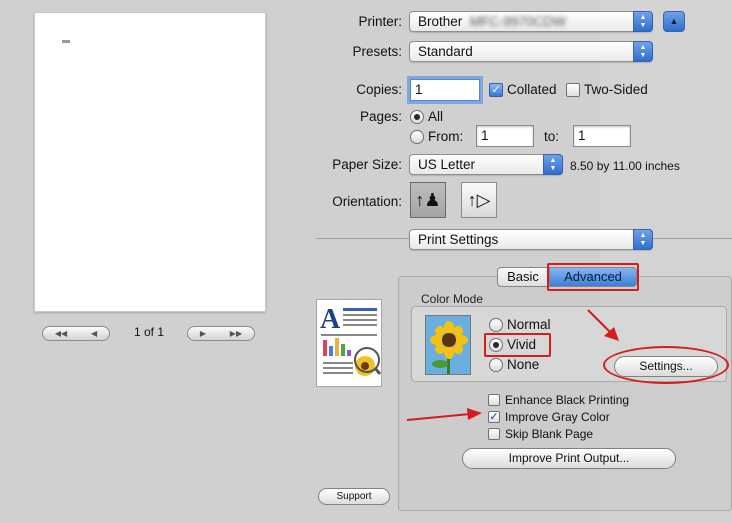  I want to click on arrow-to-settings-icon, so click(603, 325).